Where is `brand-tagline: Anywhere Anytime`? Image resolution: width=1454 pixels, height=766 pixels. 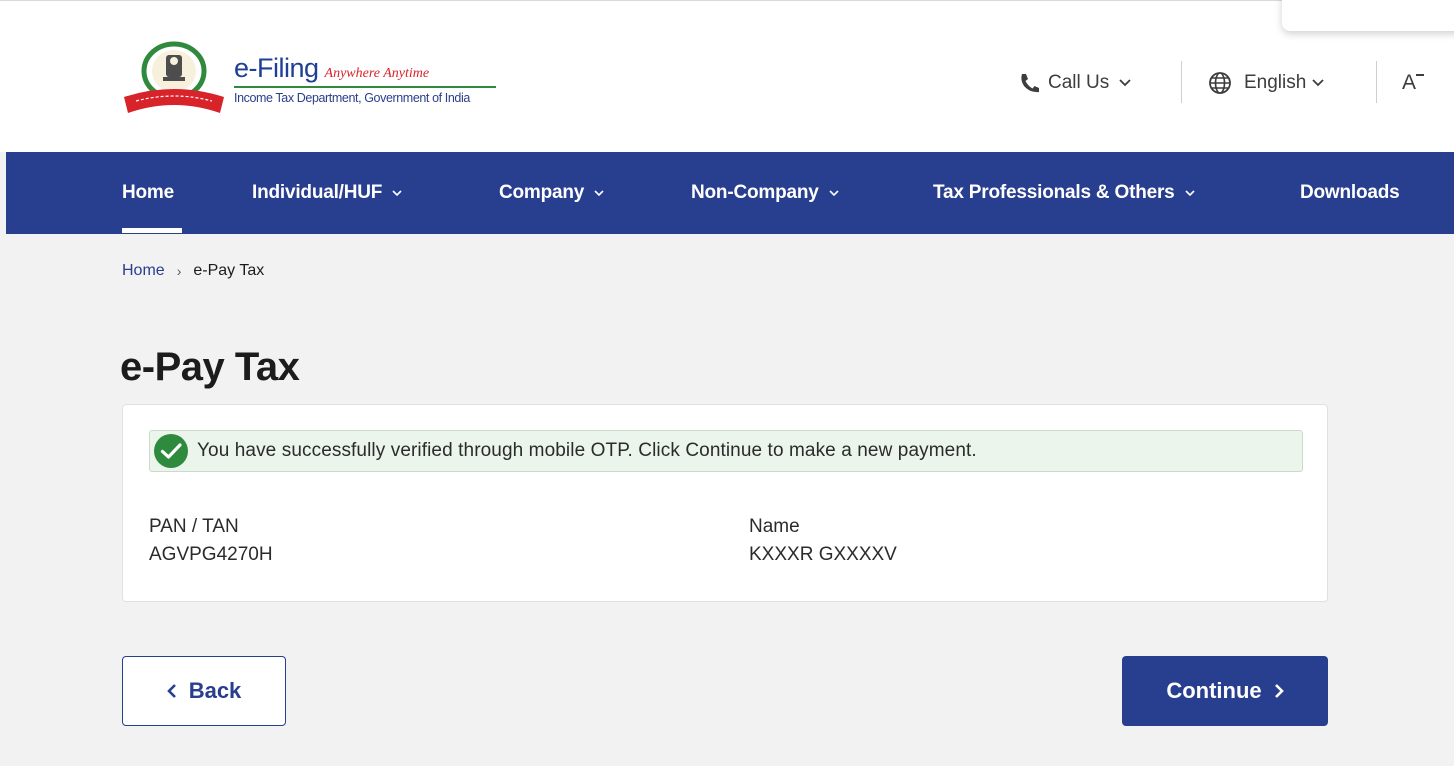 brand-tagline: Anywhere Anytime is located at coordinates (377, 73).